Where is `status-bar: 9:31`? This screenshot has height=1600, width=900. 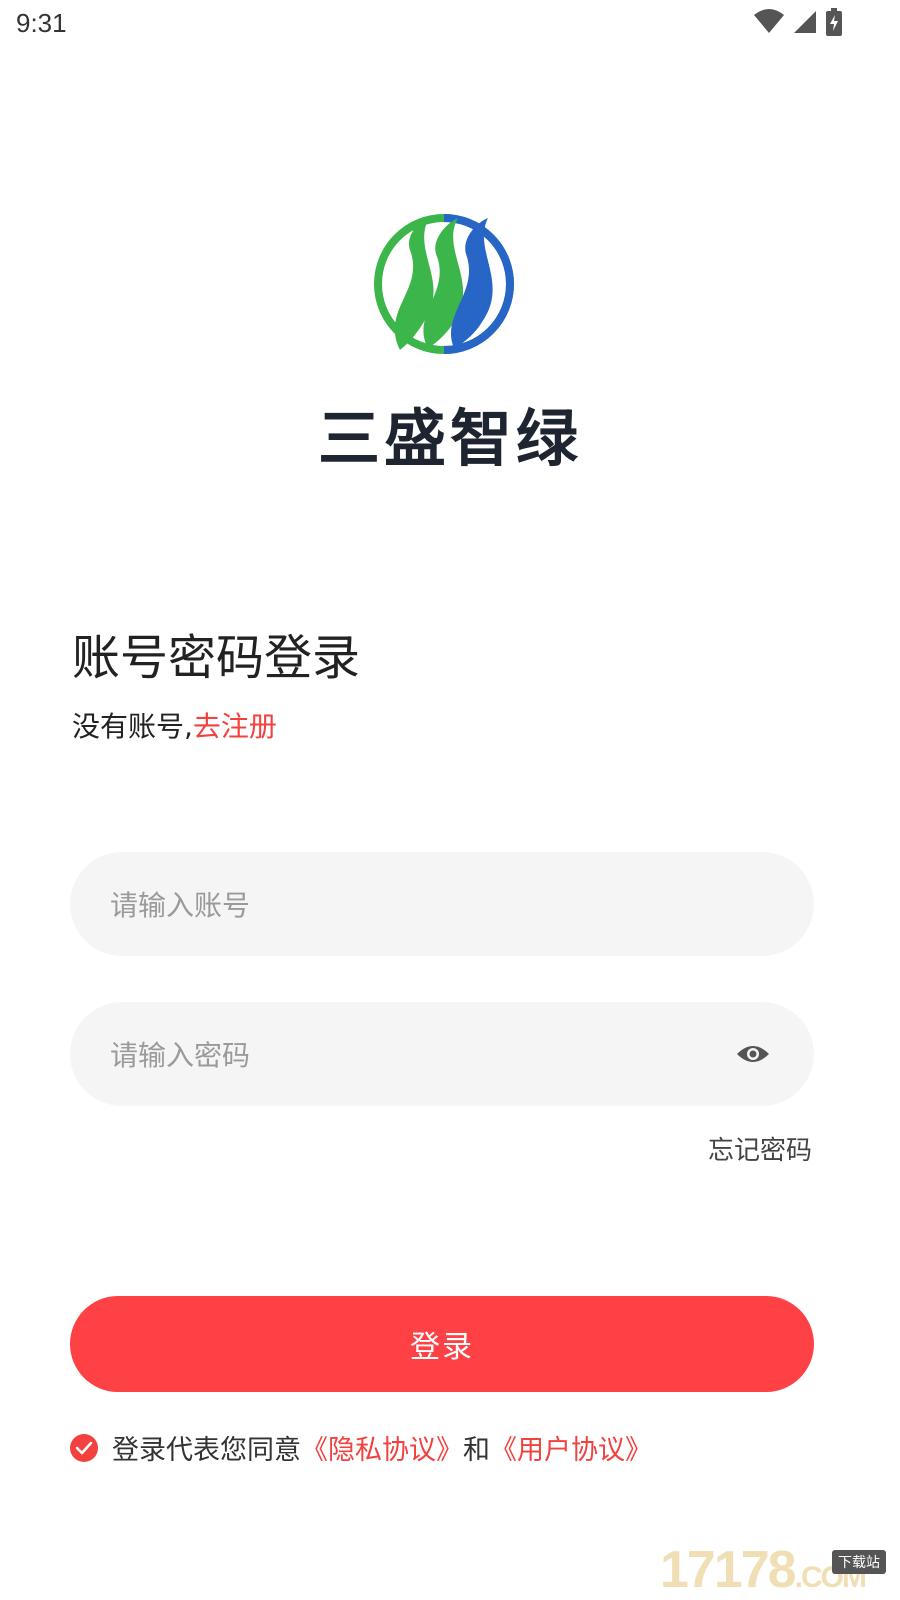 status-bar: 9:31 is located at coordinates (450, 24).